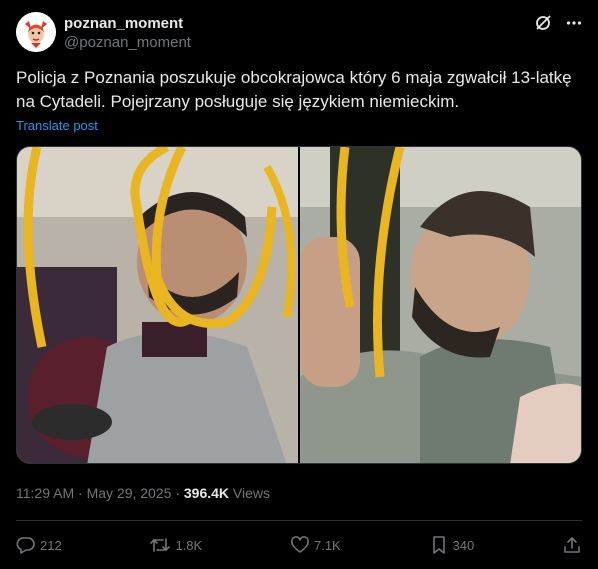 The image size is (598, 569). I want to click on avatar-mascot-icon, so click(36, 32).